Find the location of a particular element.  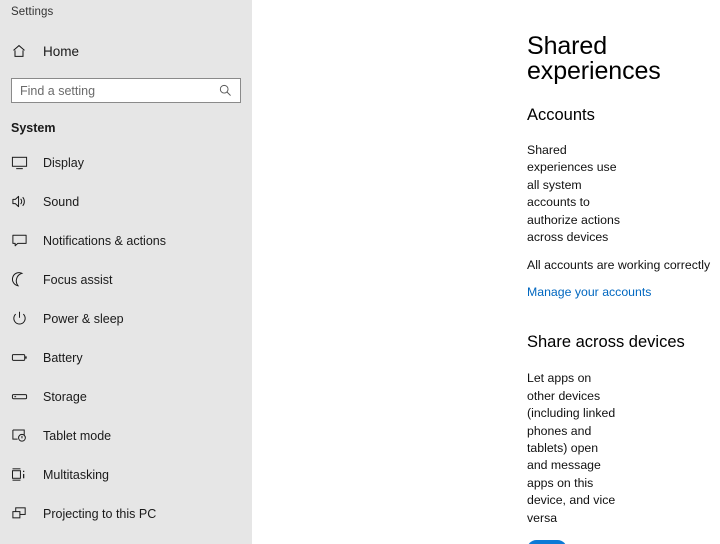

sidebar-item-projecting: Projecting to this PC is located at coordinates (126, 513).